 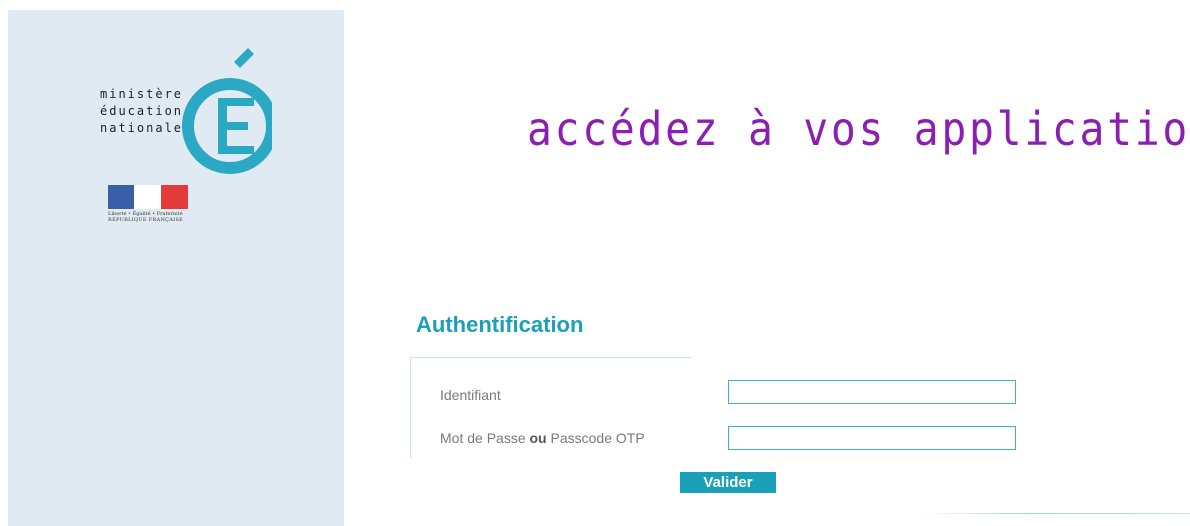 I want to click on ministry-name: ministère éducation nationale, so click(x=141, y=111).